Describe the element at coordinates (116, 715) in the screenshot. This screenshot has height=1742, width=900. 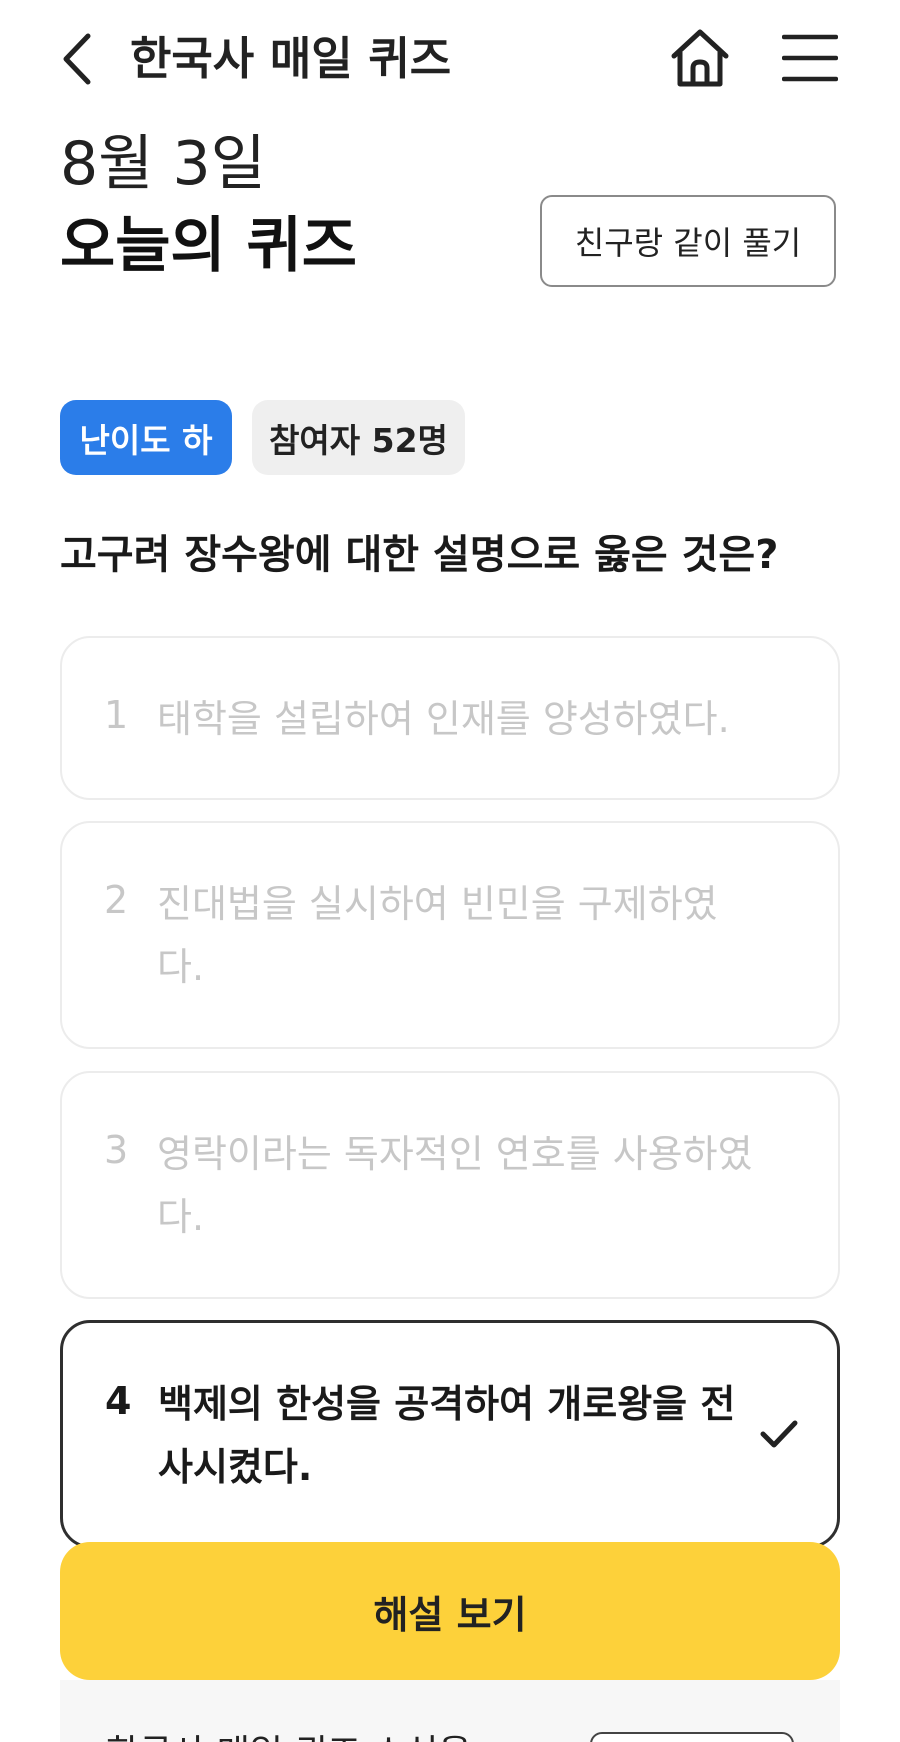
I see `option-number: 1` at that location.